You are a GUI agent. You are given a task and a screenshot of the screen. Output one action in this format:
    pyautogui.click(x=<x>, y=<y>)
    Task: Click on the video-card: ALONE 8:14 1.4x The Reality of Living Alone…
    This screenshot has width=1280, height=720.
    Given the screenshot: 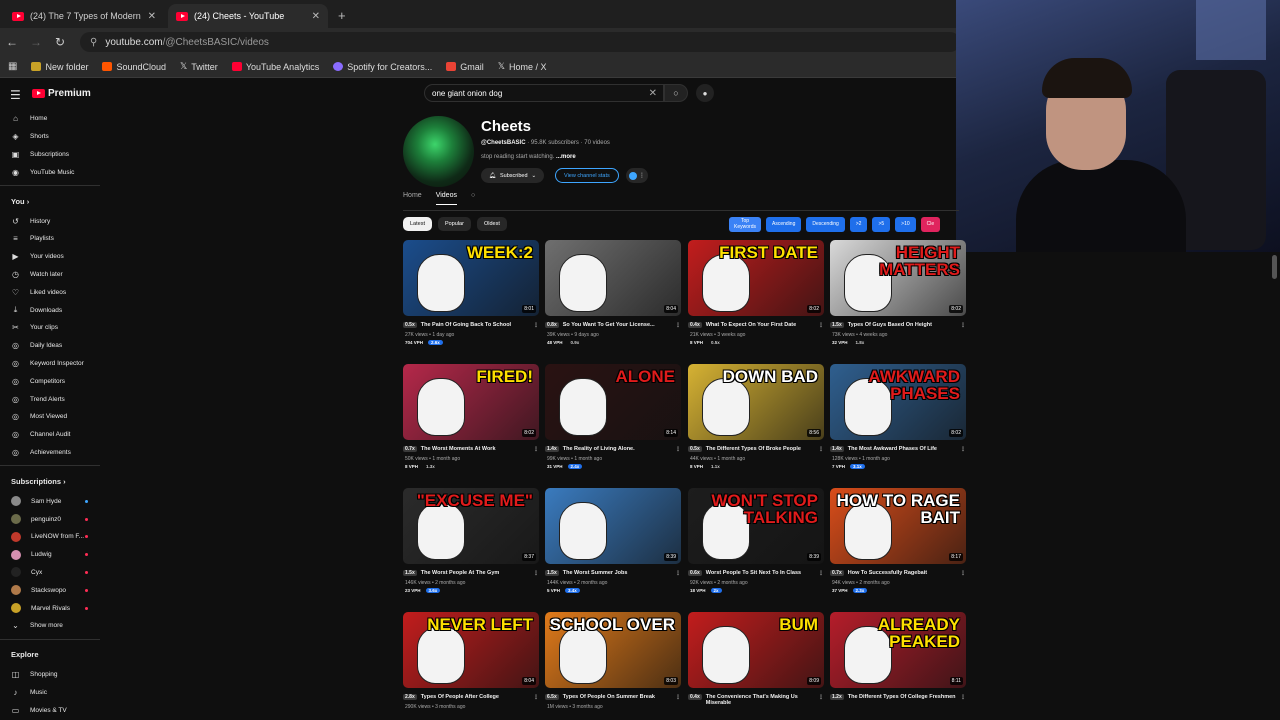 What is the action you would take?
    pyautogui.click(x=613, y=416)
    